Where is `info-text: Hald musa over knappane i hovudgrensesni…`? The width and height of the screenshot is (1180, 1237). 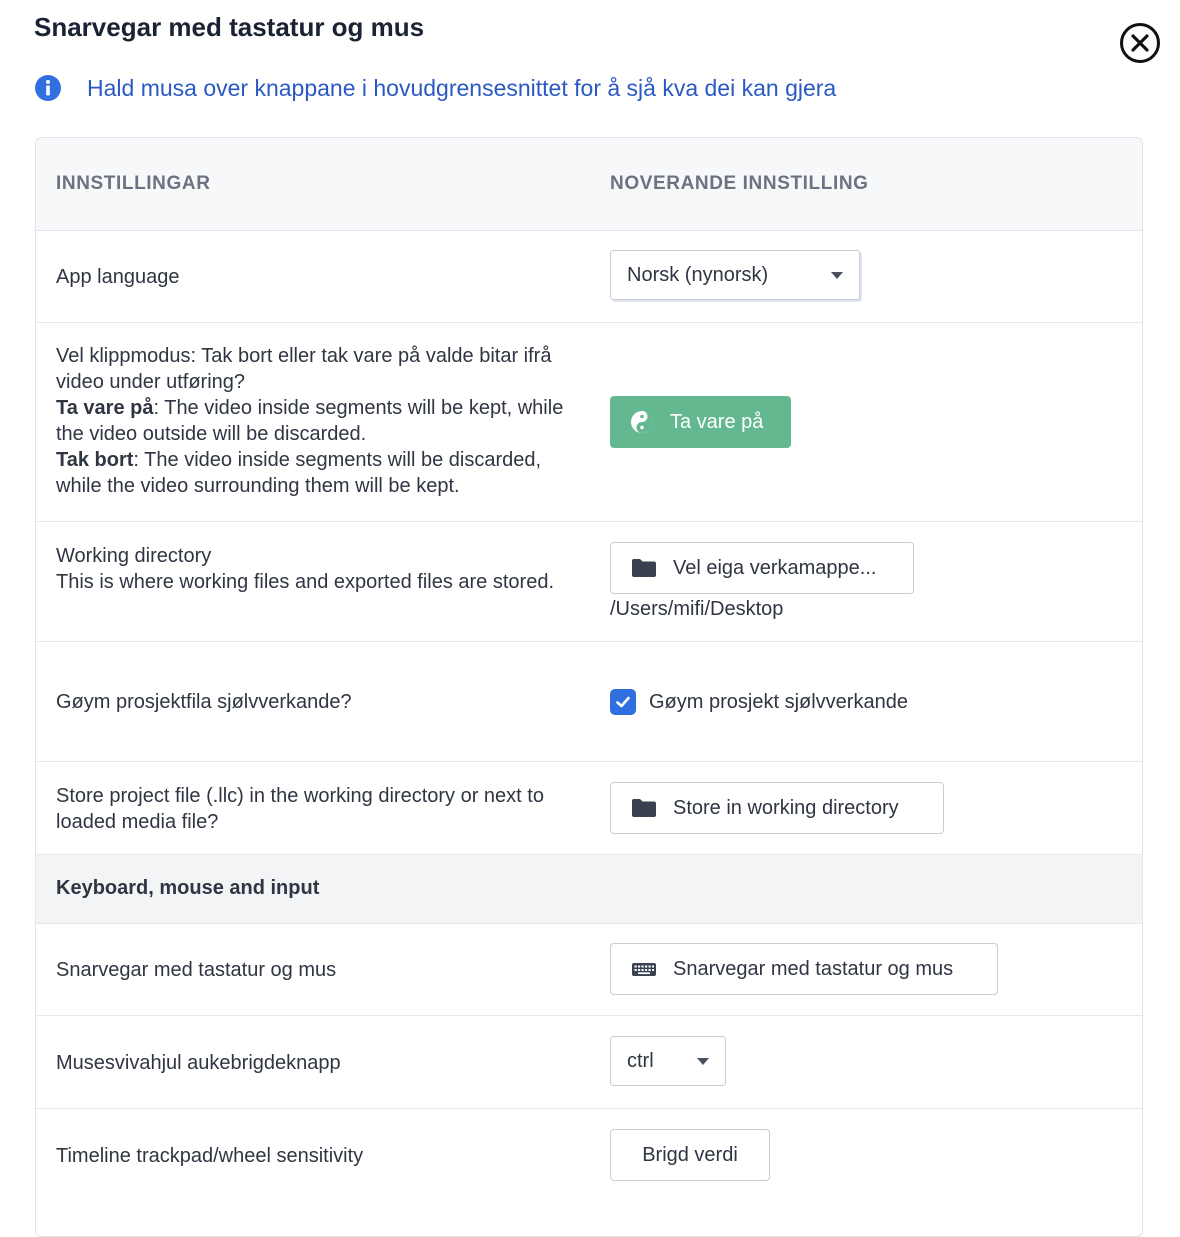
info-text: Hald musa over knappane i hovudgrensesni… is located at coordinates (462, 87).